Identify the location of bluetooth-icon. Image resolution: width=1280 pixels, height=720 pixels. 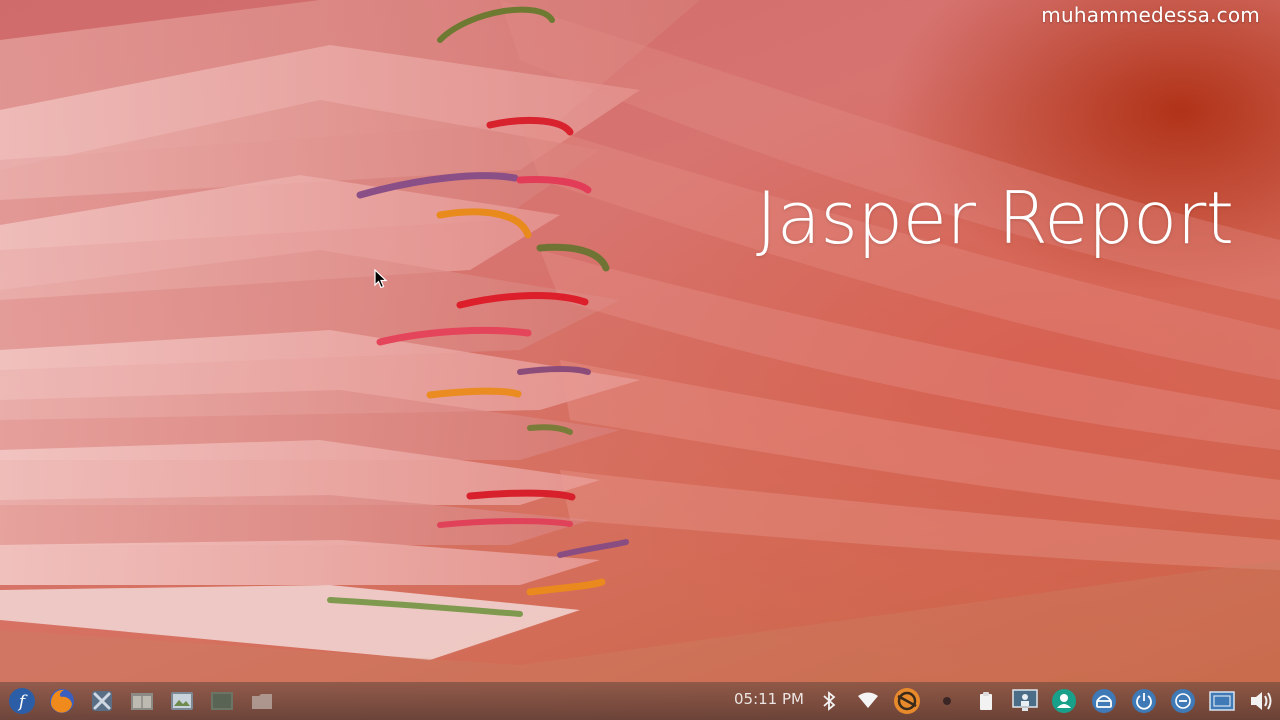
(829, 701).